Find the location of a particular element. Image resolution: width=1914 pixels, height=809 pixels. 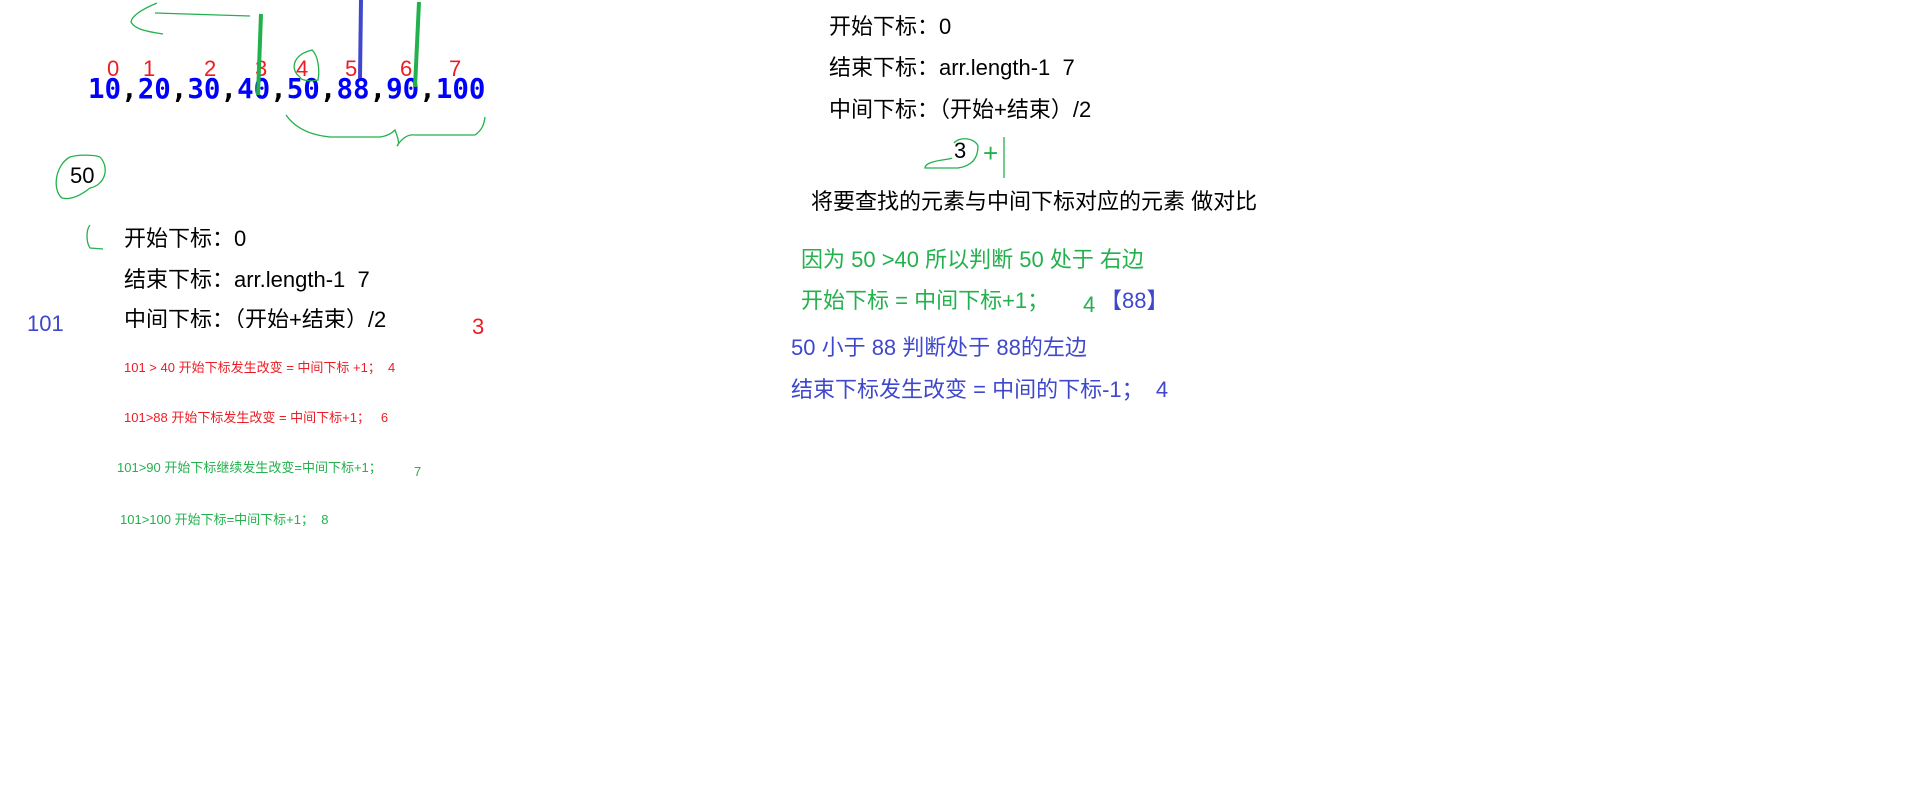

right-mid-result: 3 is located at coordinates (960, 150).